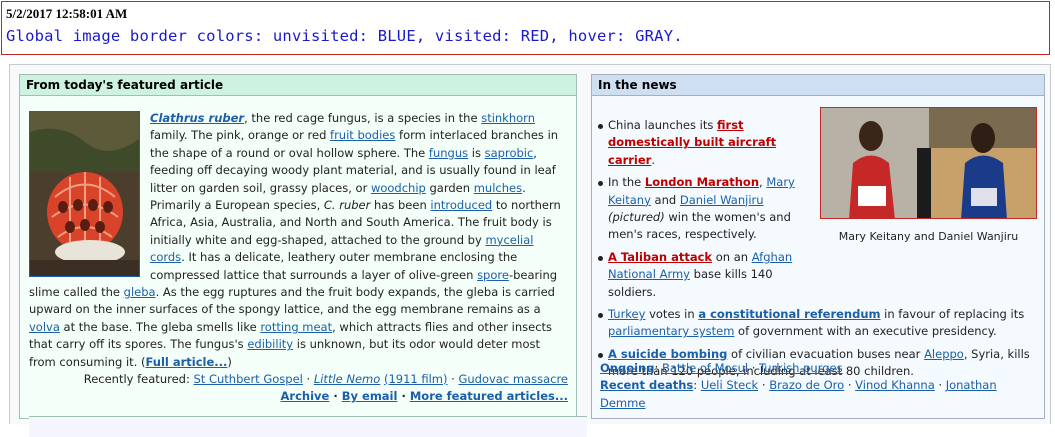 The image size is (1055, 437). I want to click on recent-link-1: St Cuthbert Gospel, so click(248, 379).